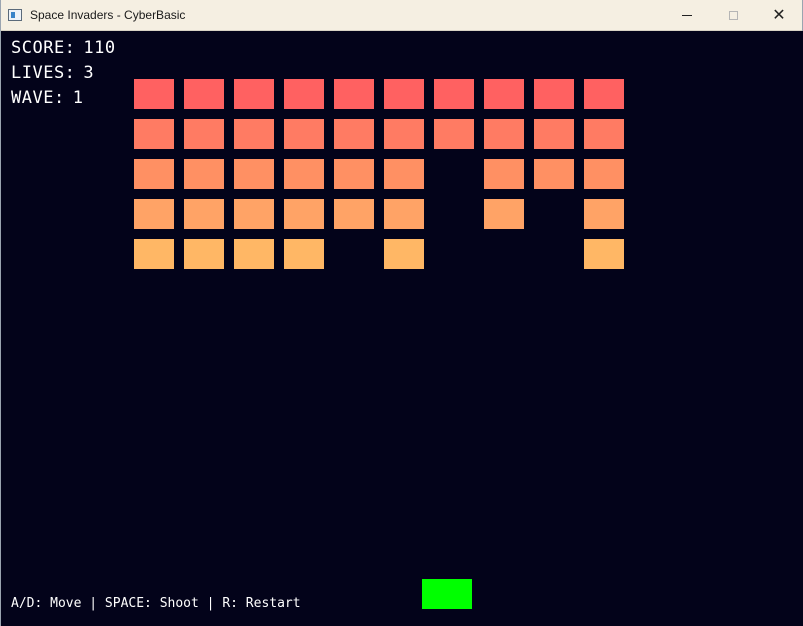  Describe the element at coordinates (15, 15) in the screenshot. I see `app-icon` at that location.